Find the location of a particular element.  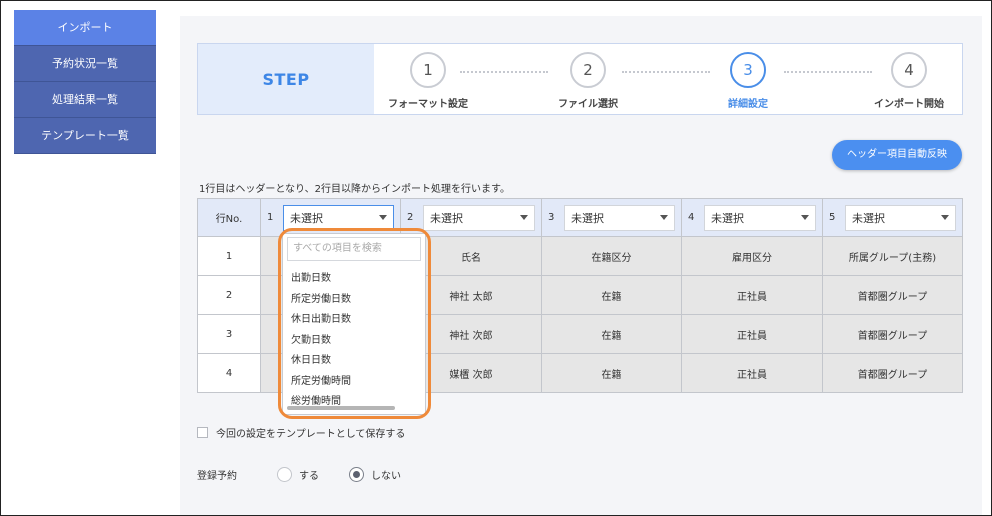

dropdown-option: 所定労働時間 is located at coordinates (354, 382).